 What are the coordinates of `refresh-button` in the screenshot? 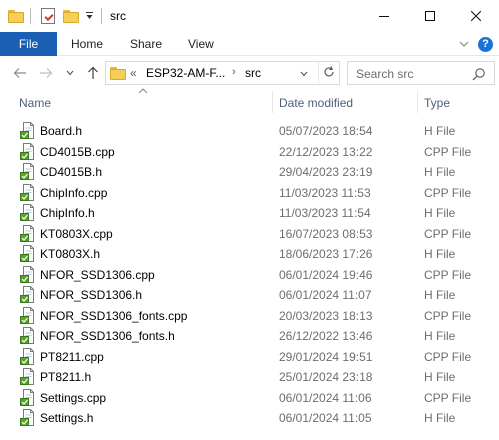 It's located at (328, 72).